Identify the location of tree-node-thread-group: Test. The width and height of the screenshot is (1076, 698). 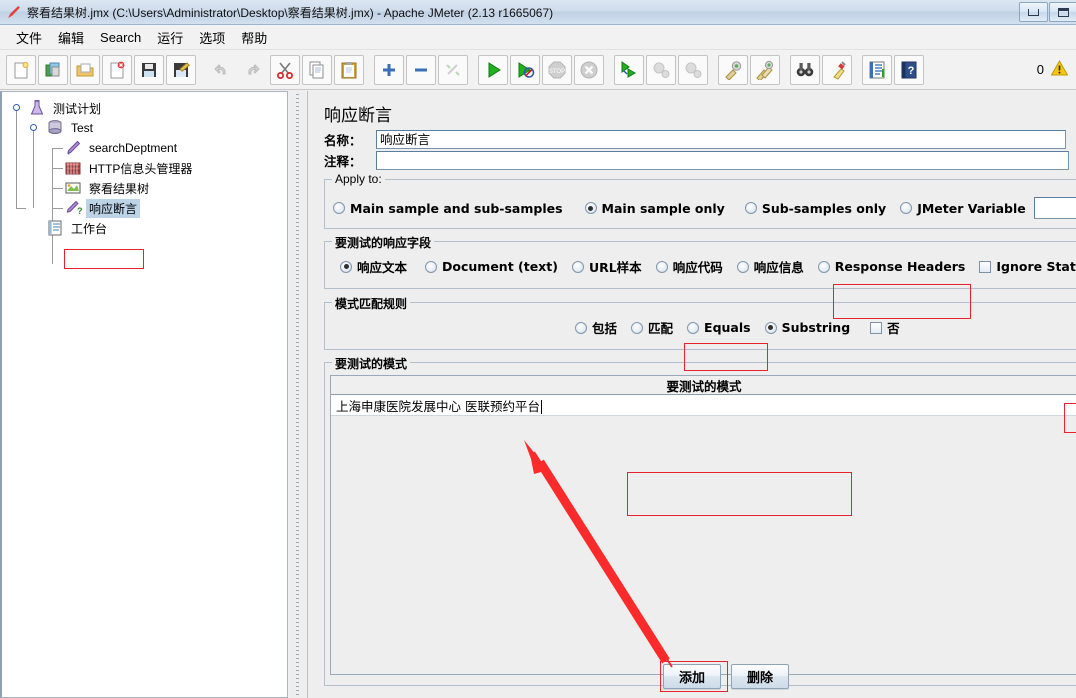
(144, 128).